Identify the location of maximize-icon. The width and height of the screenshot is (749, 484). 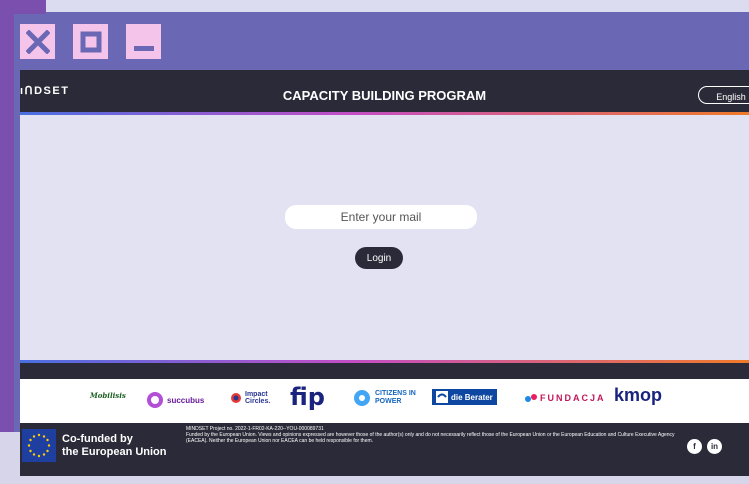
(90, 41).